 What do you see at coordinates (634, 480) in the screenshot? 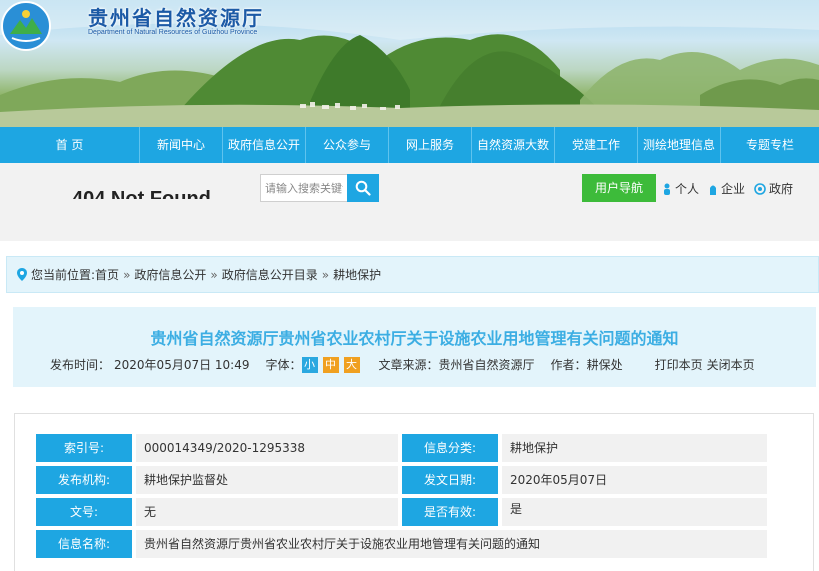
I see `date-value: 2020年05月07日` at bounding box center [634, 480].